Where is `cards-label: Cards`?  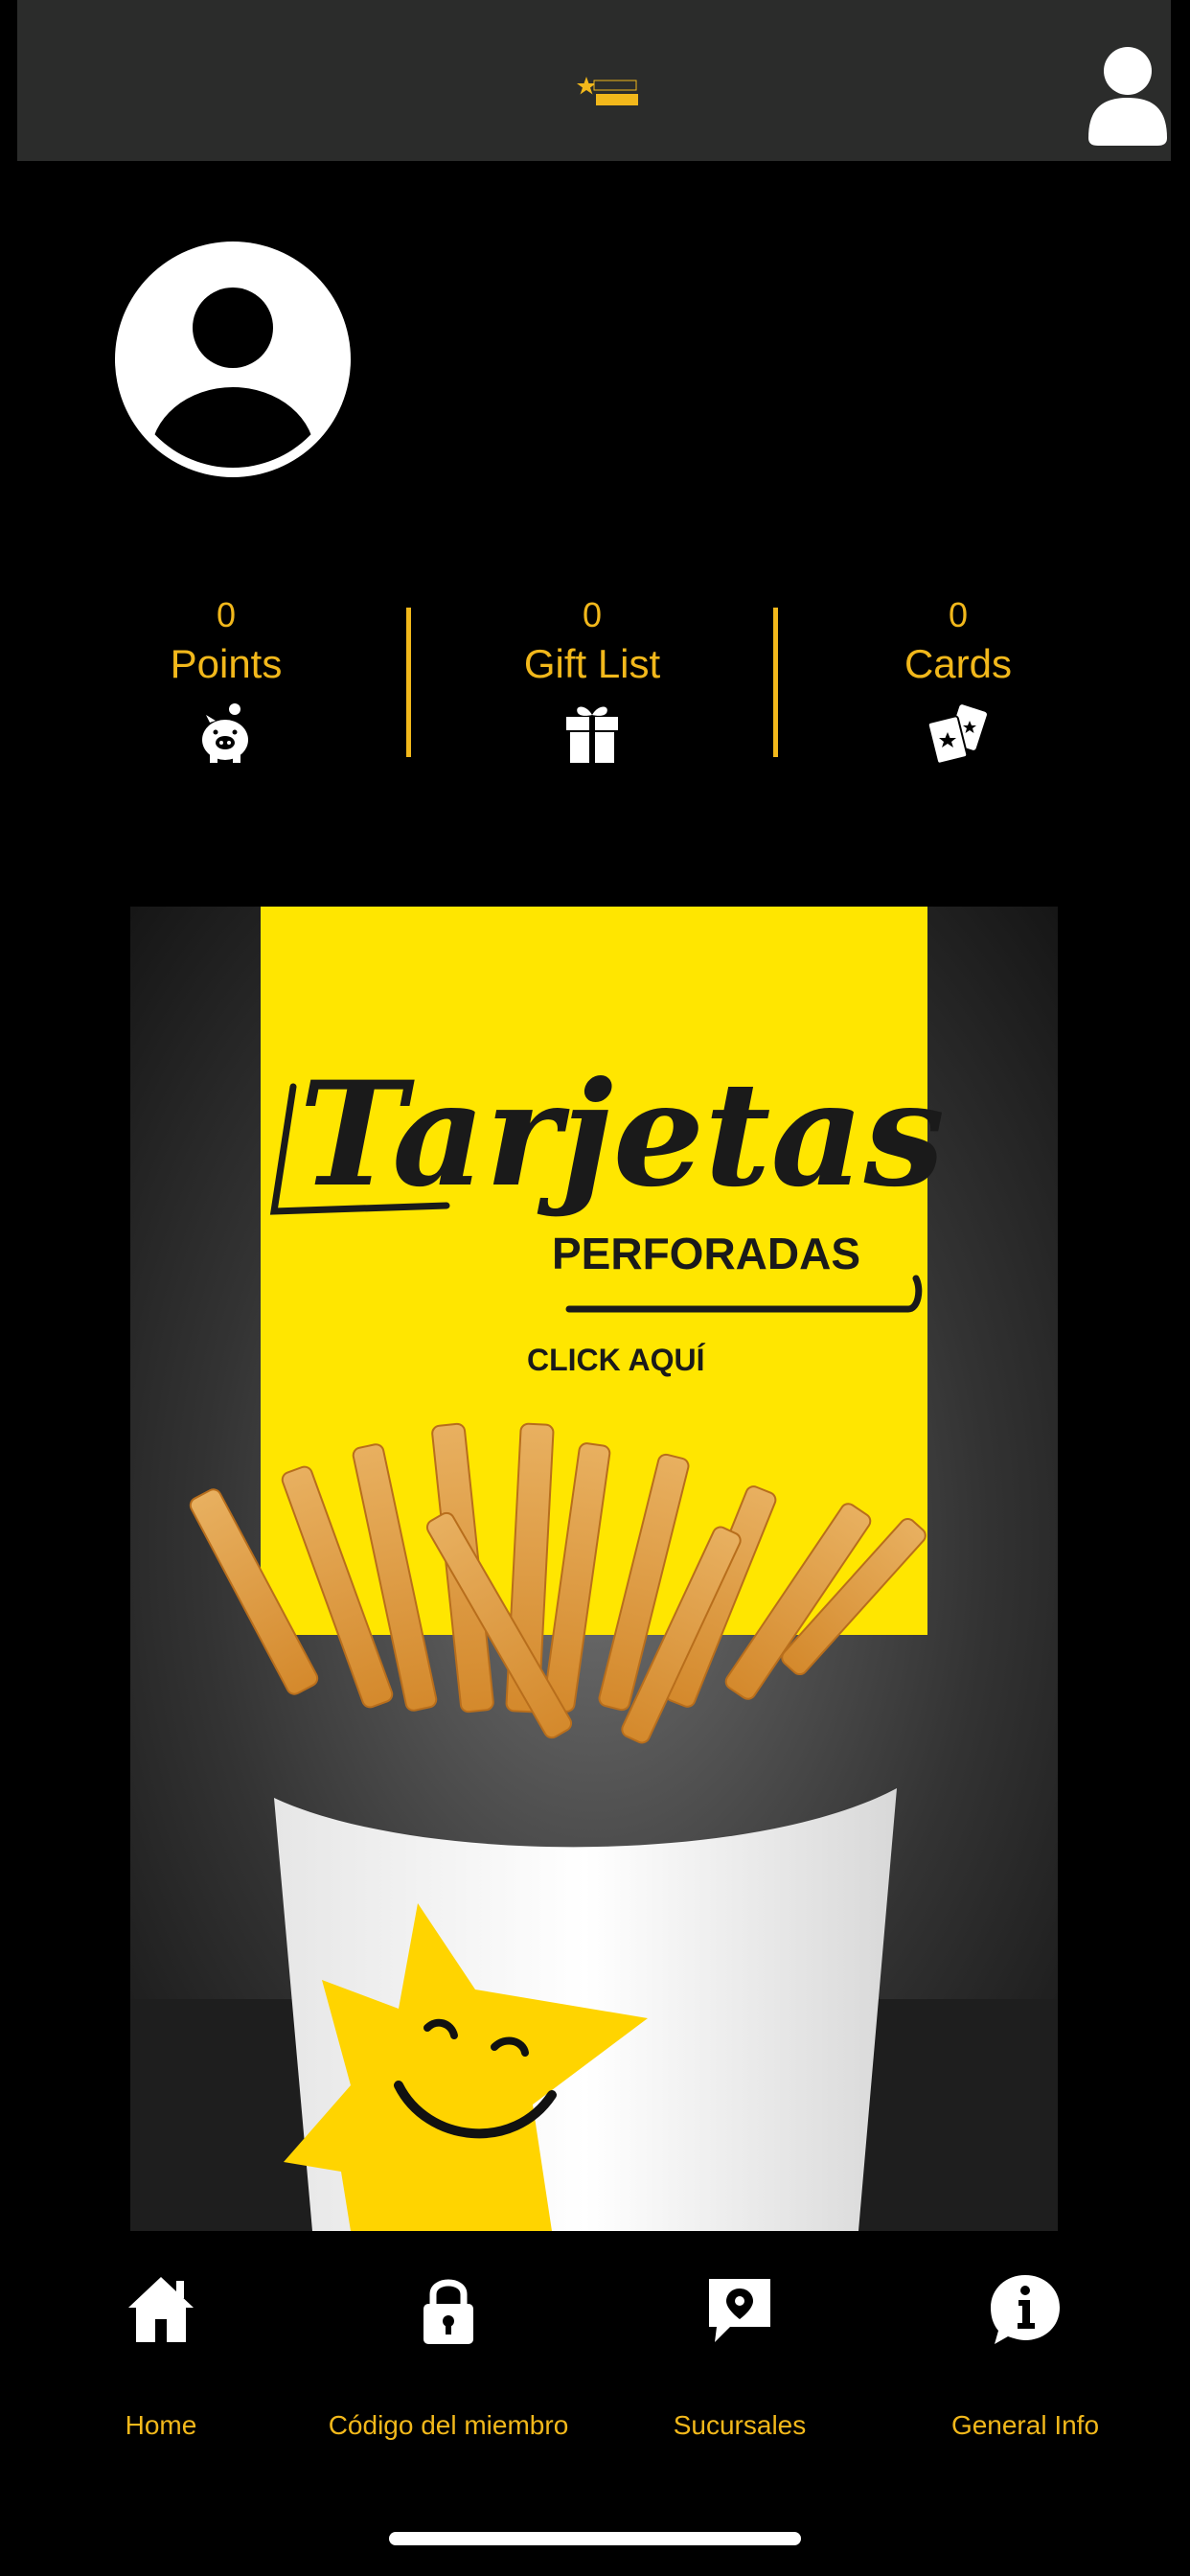 cards-label: Cards is located at coordinates (959, 663).